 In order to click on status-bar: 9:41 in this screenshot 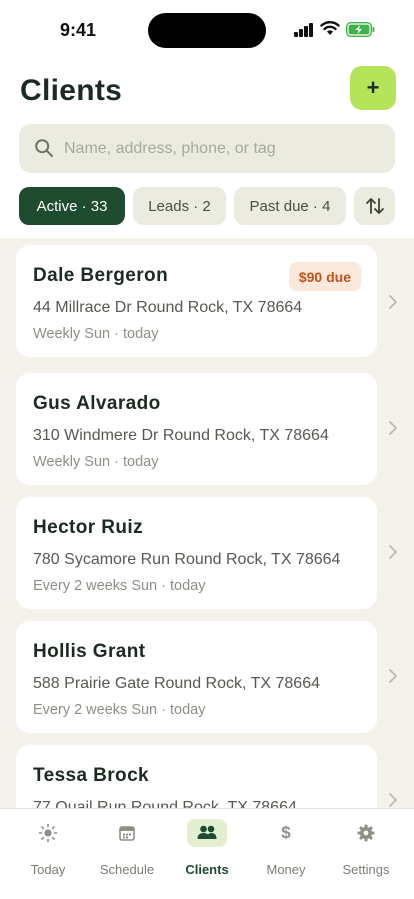, I will do `click(207, 30)`.